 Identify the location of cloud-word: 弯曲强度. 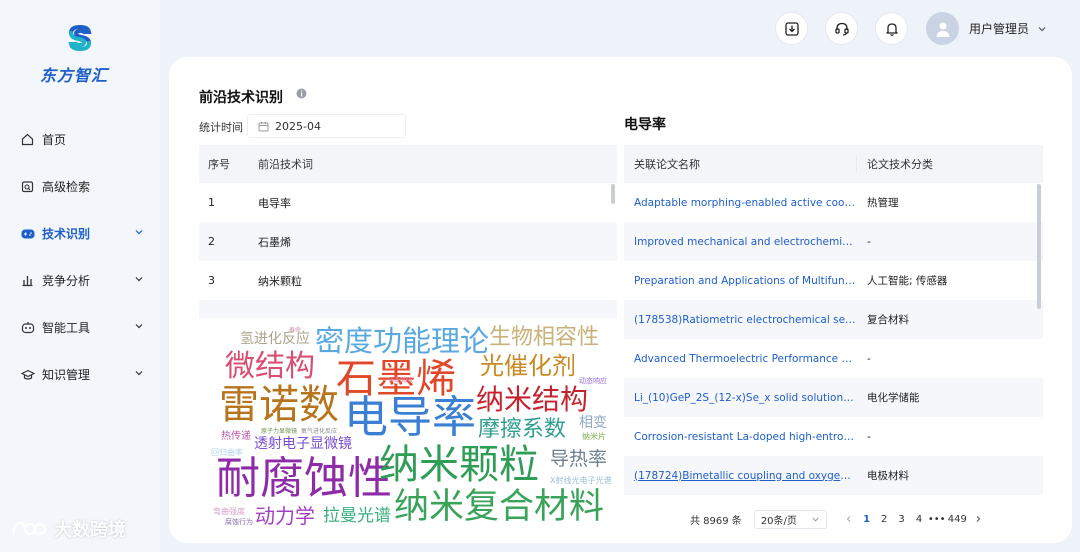
(229, 512).